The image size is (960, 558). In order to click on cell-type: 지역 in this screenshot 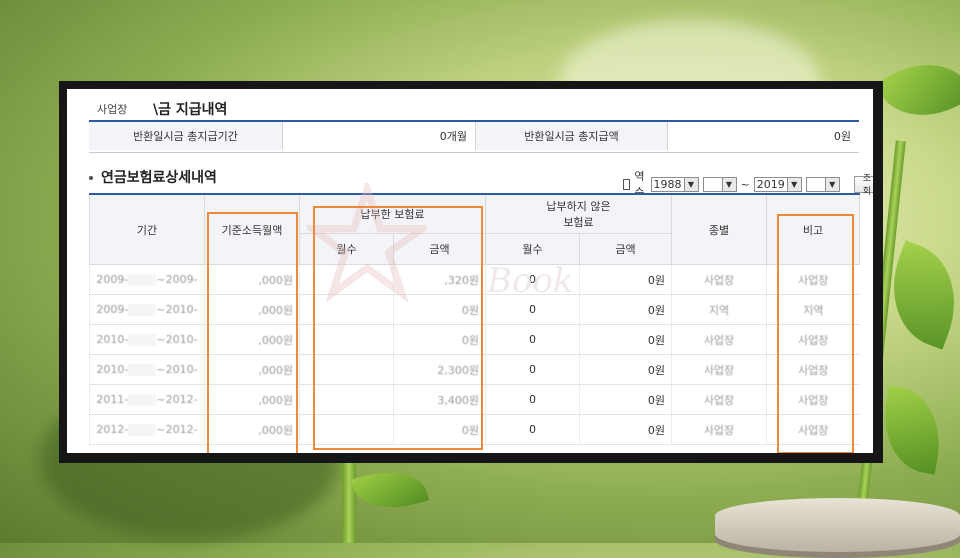, I will do `click(719, 309)`.